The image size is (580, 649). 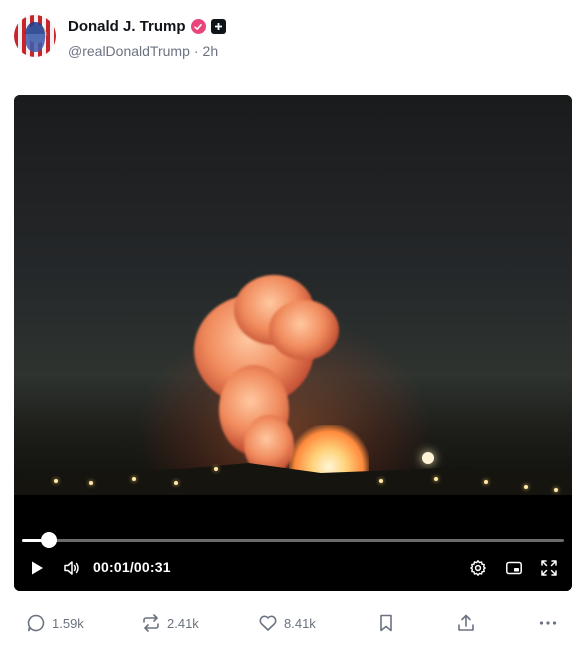 I want to click on reply-button: 1.59k, so click(x=55, y=623).